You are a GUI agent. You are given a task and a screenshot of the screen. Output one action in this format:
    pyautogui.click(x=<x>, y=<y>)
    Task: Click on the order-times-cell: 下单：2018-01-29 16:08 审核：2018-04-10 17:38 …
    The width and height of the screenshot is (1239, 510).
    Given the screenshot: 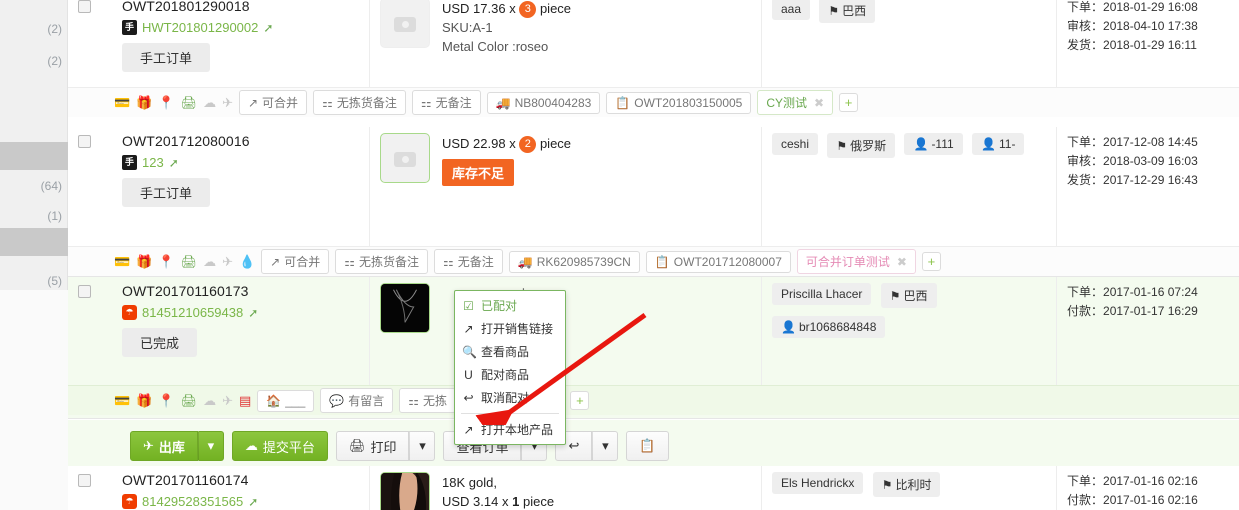 What is the action you would take?
    pyautogui.click(x=1148, y=43)
    